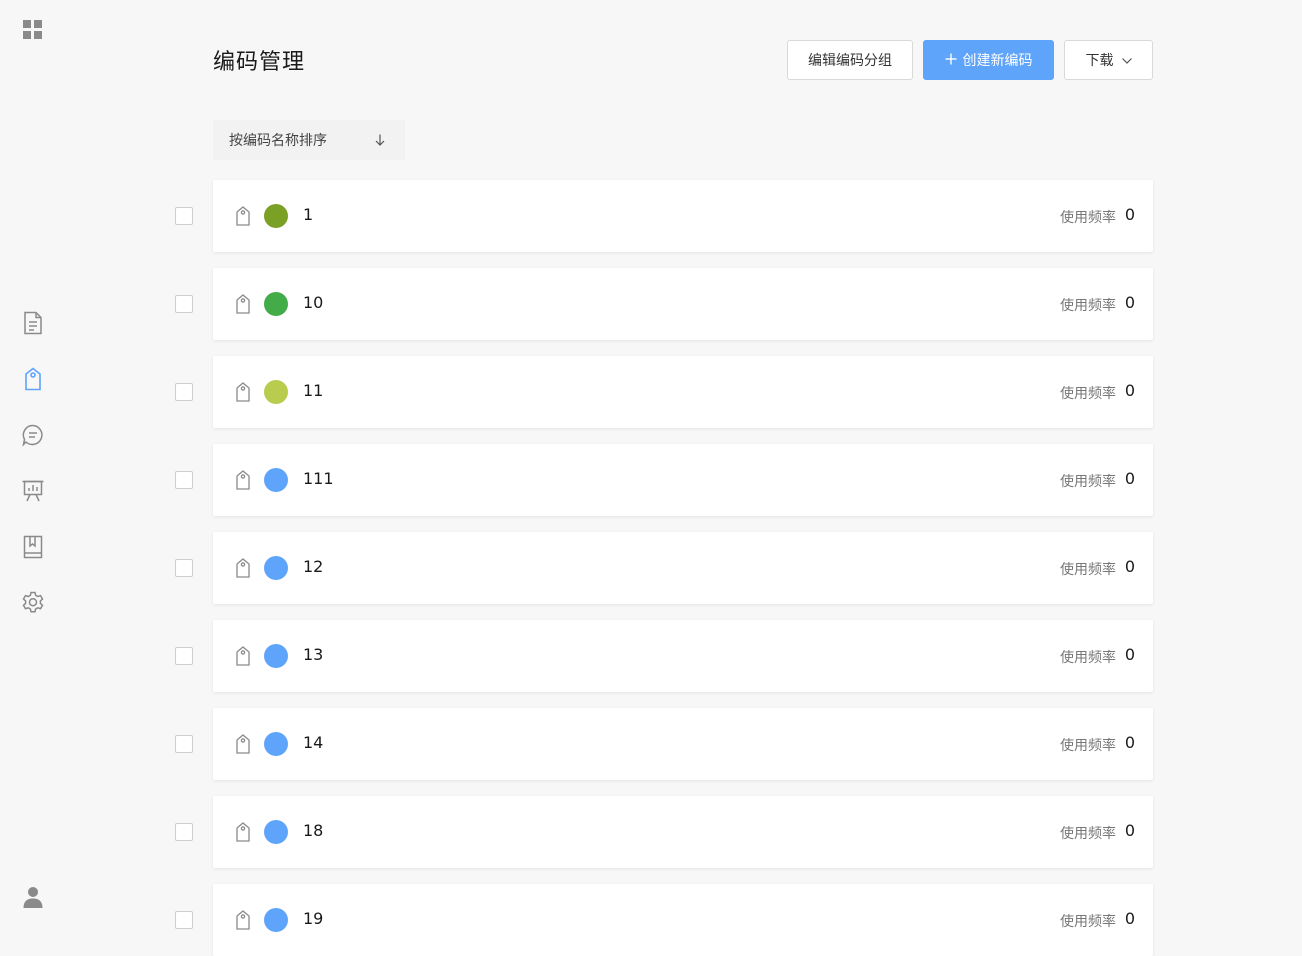  What do you see at coordinates (313, 566) in the screenshot?
I see `code-name: 12` at bounding box center [313, 566].